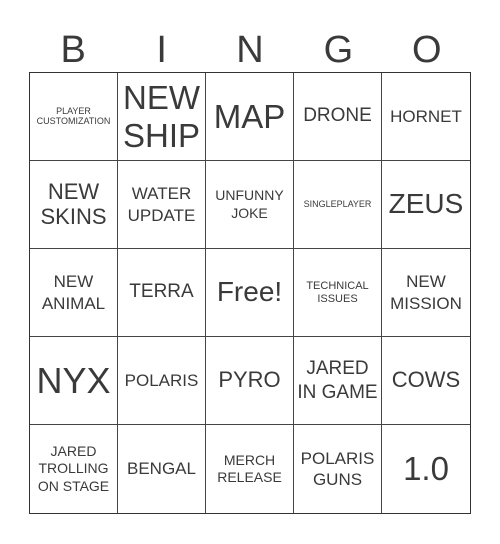  Describe the element at coordinates (338, 293) in the screenshot. I see `bingo-cell: TECHNICAL ISSUES` at that location.